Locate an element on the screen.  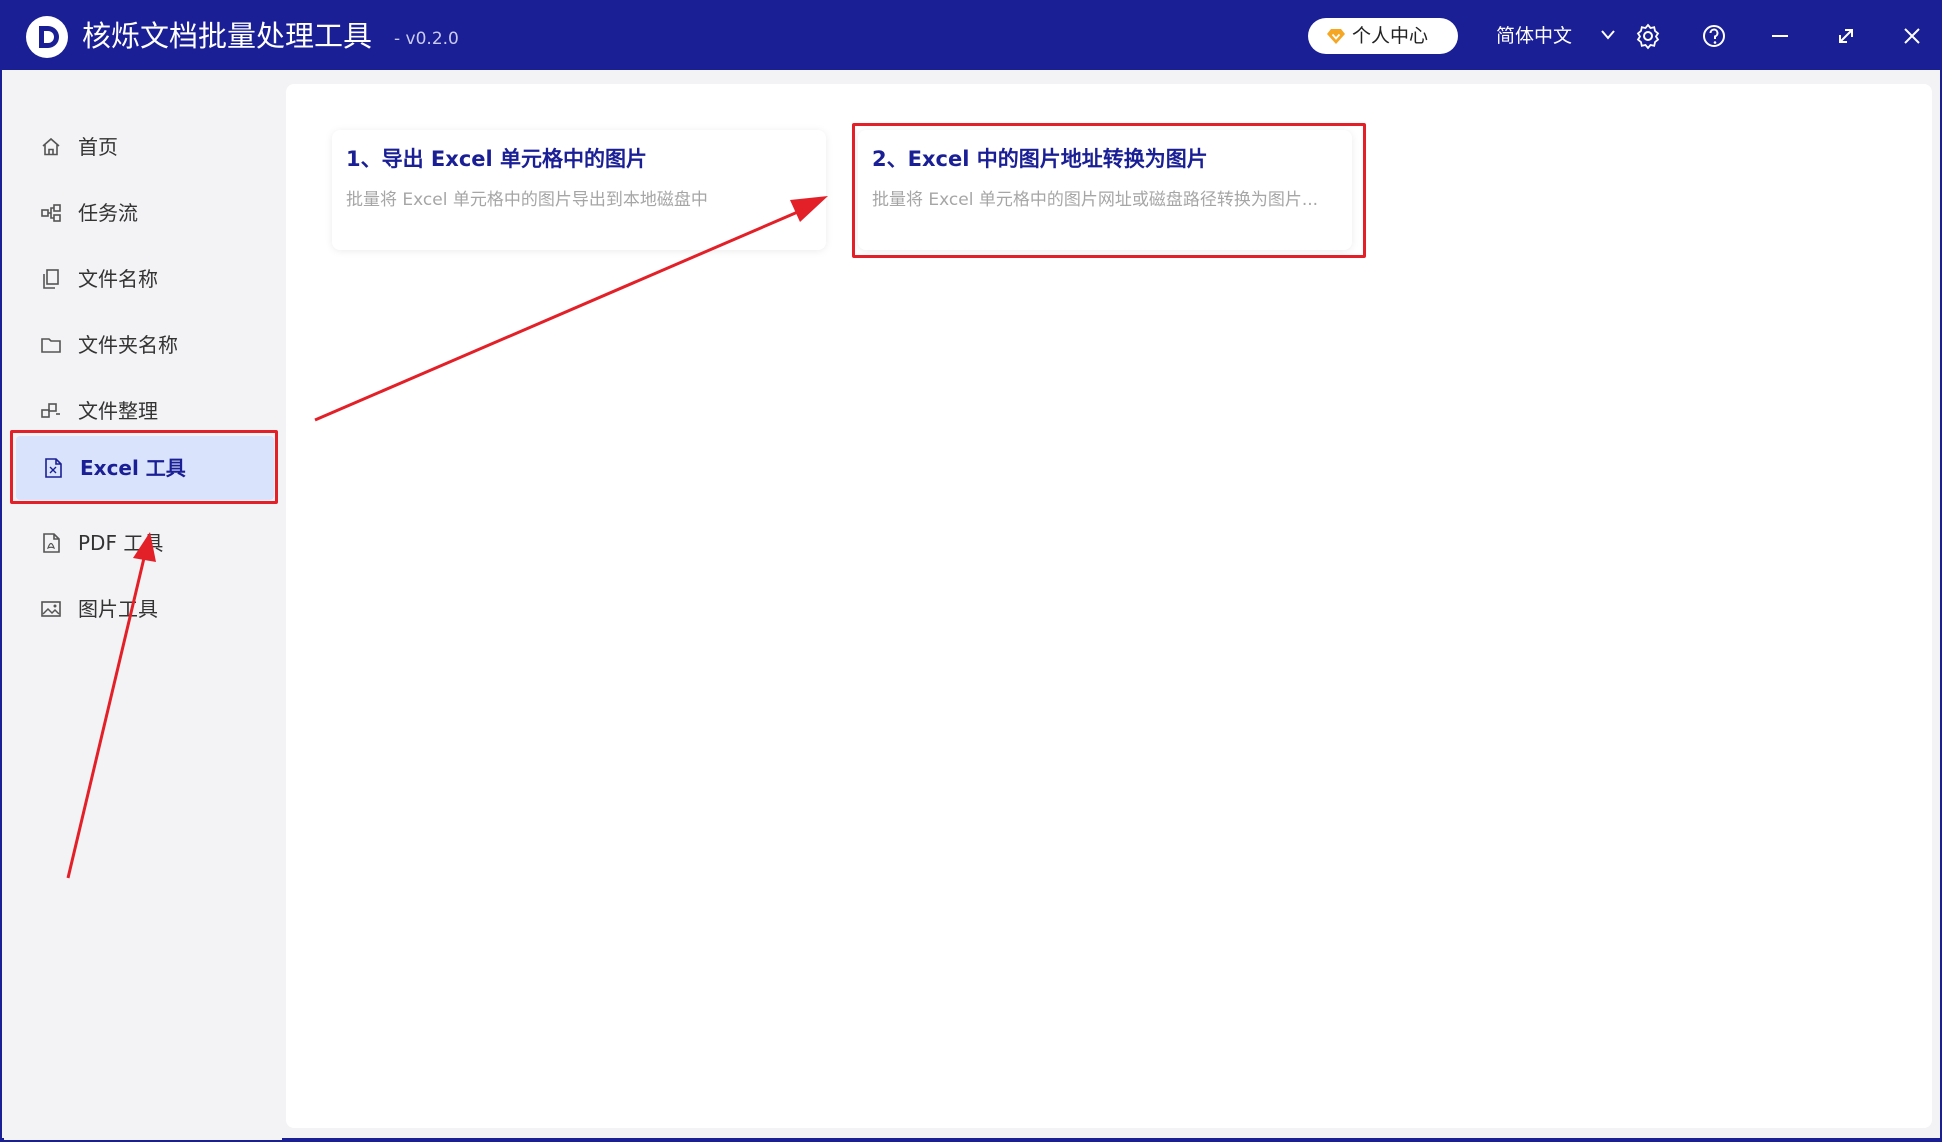
user-center-button: 个人中心 is located at coordinates (1383, 36).